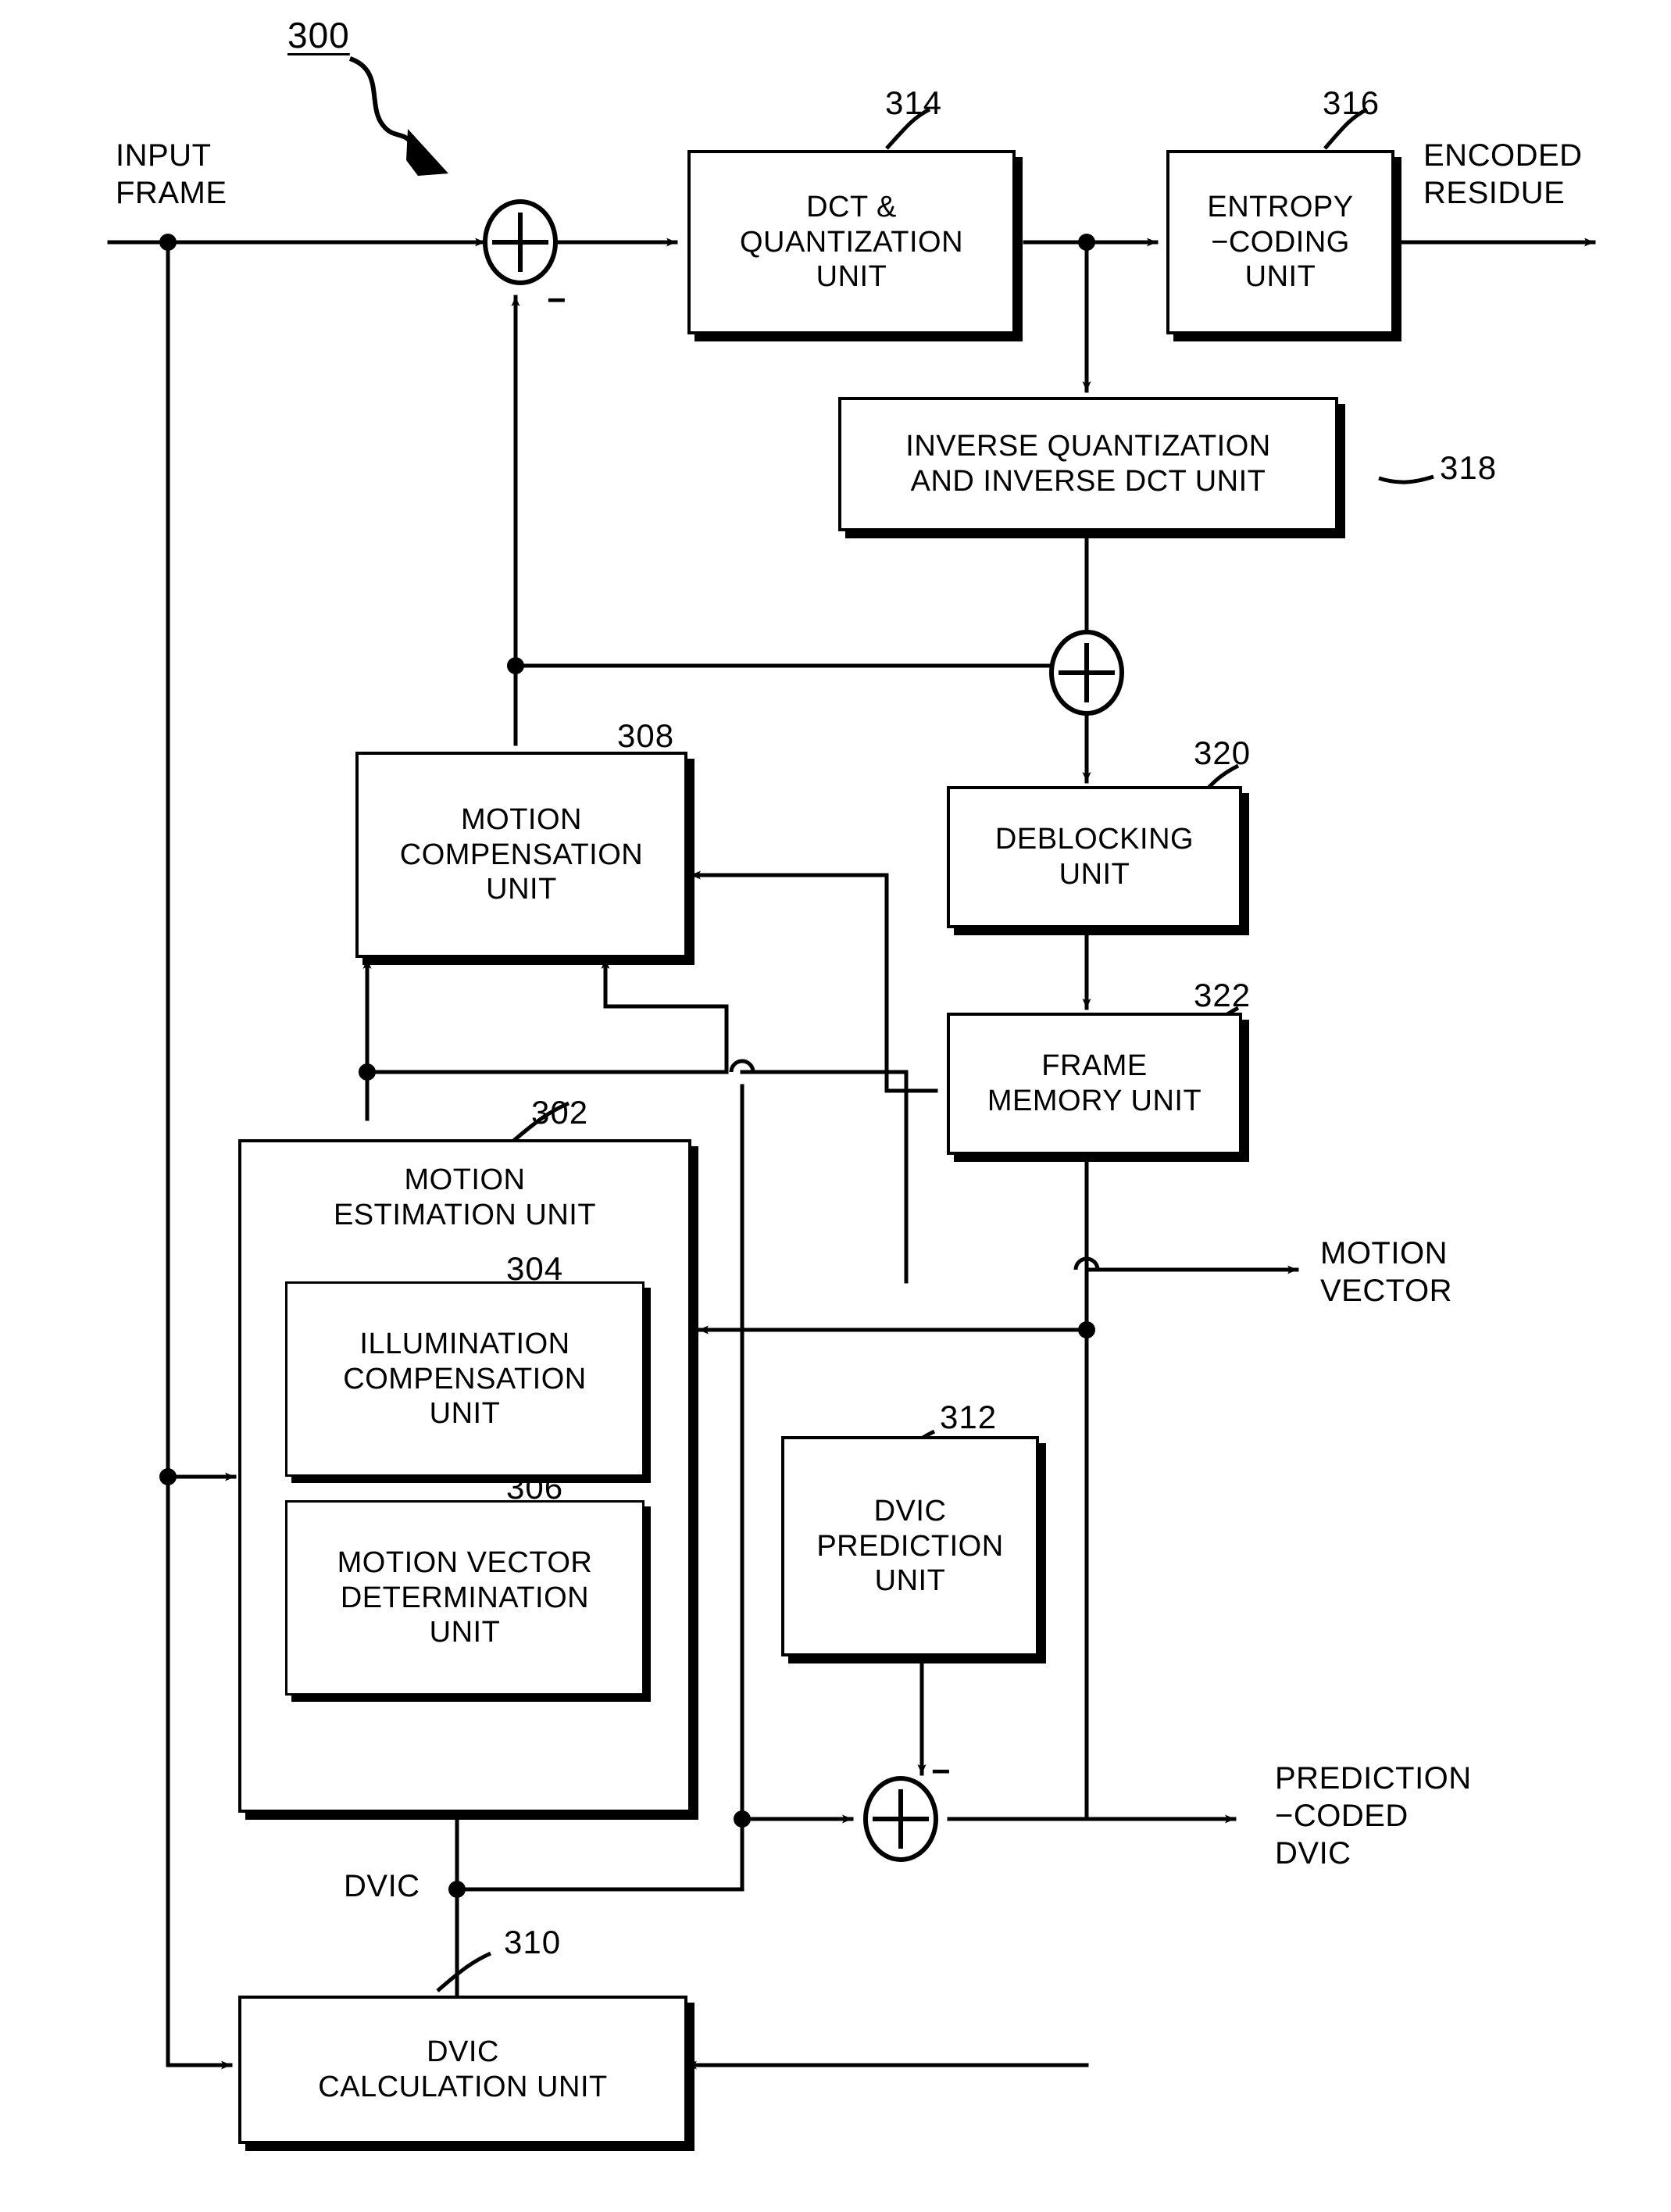 This screenshot has height=2212, width=1671. What do you see at coordinates (1373, 1816) in the screenshot?
I see `io-label-prediction-coded-dvic: PREDICTION −CODED DVIC` at bounding box center [1373, 1816].